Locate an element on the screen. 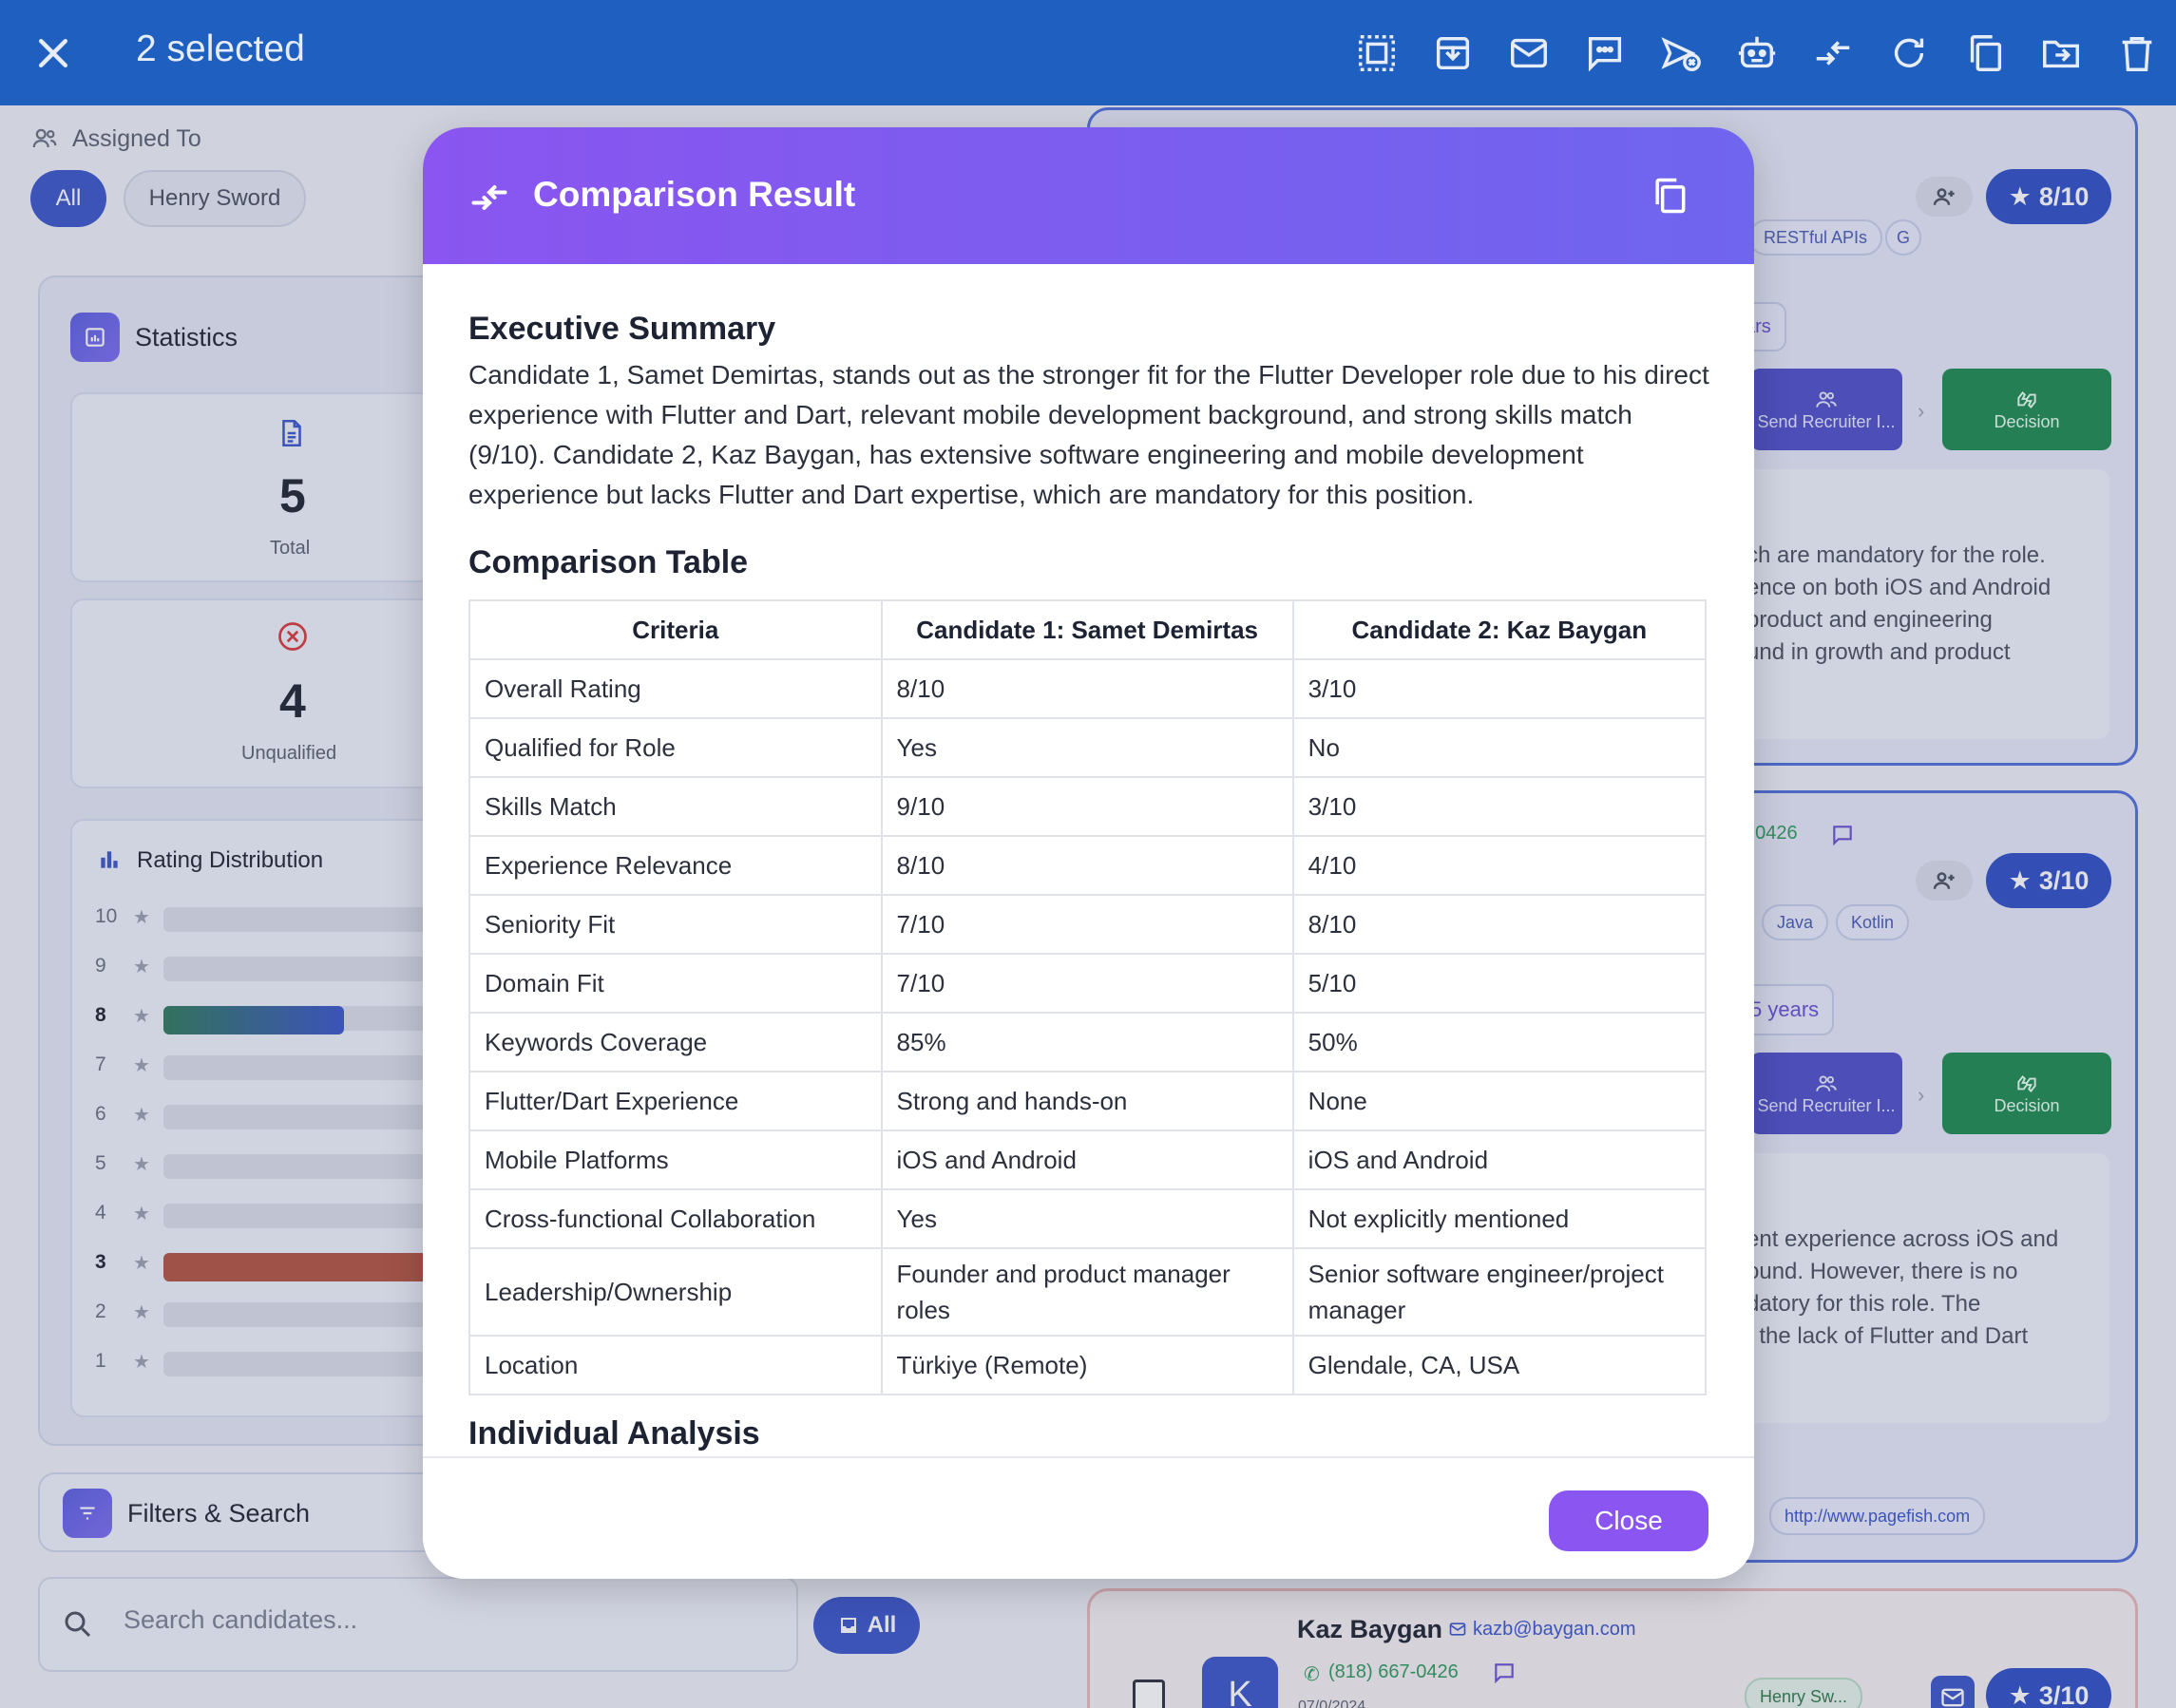  column-header: Candidate 1: Samet Demirtas is located at coordinates (1087, 629).